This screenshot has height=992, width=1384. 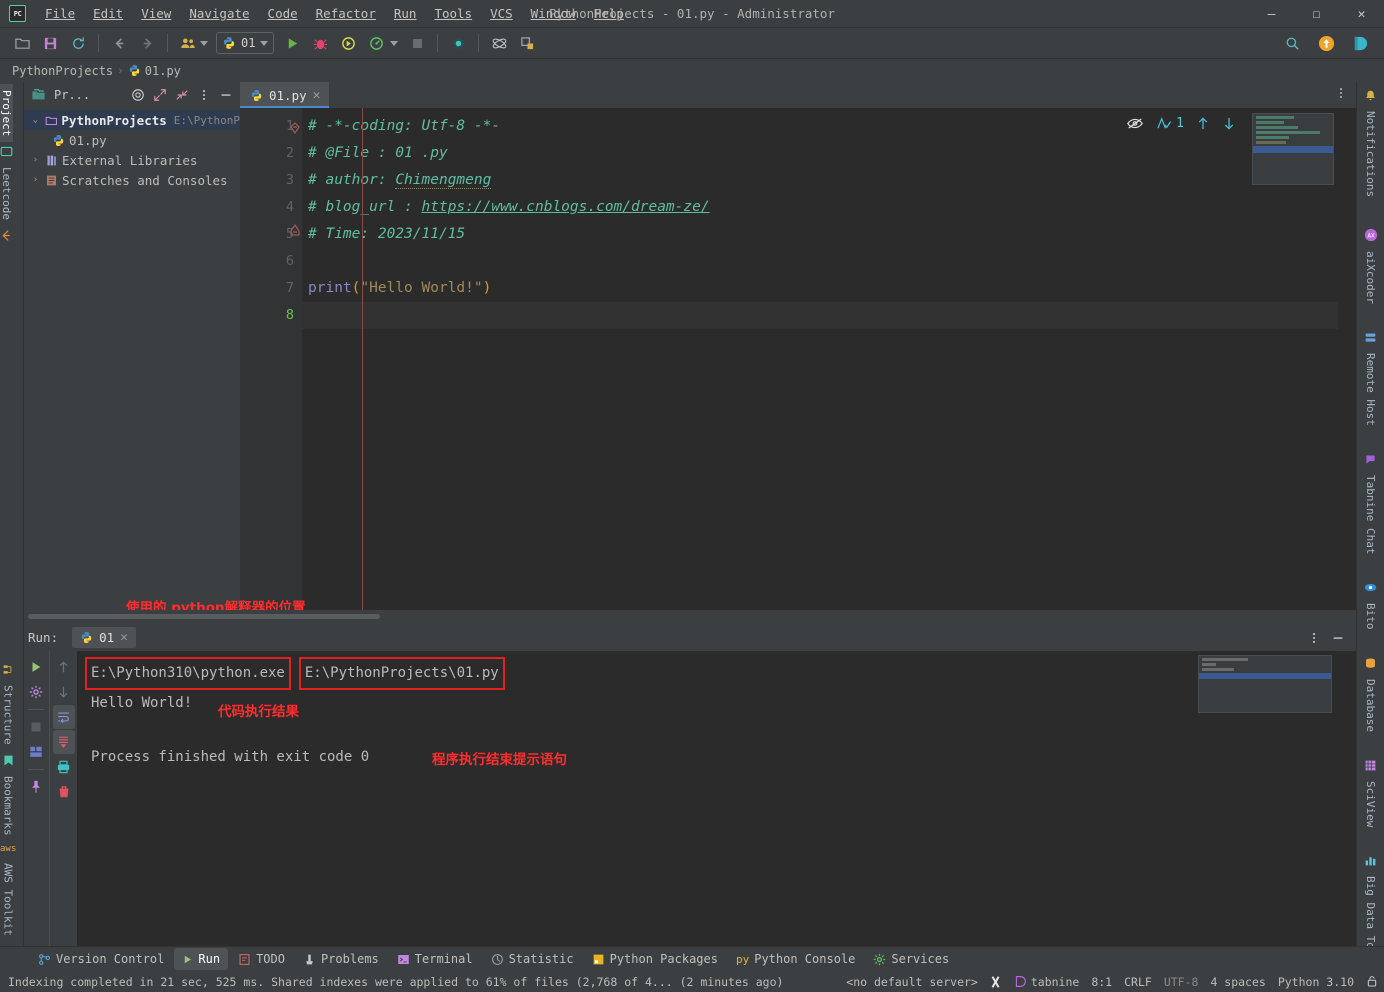 I want to click on vcs-branch-icon, so click(x=996, y=982).